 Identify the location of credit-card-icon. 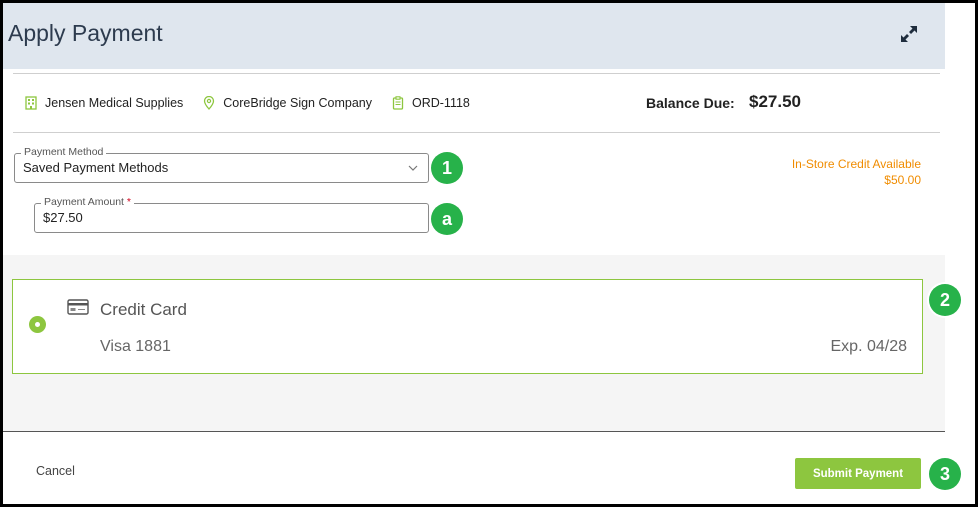
(78, 307).